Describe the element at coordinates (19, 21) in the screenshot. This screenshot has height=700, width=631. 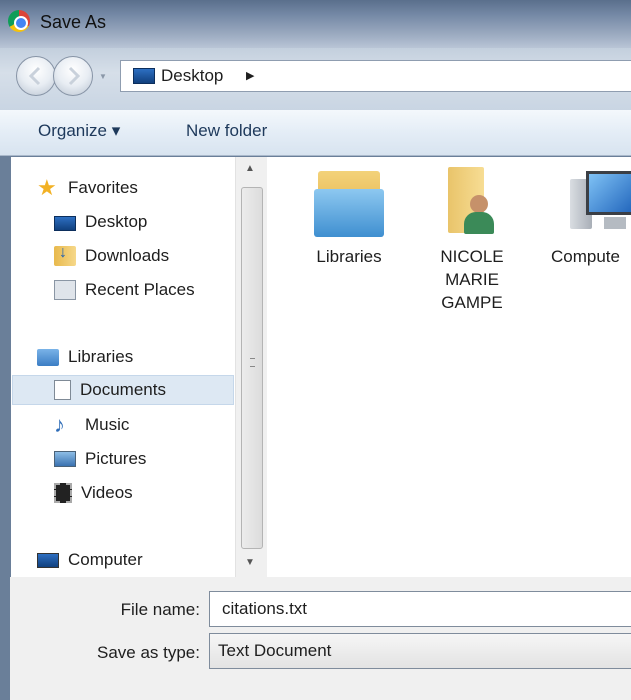
I see `chrome-icon` at that location.